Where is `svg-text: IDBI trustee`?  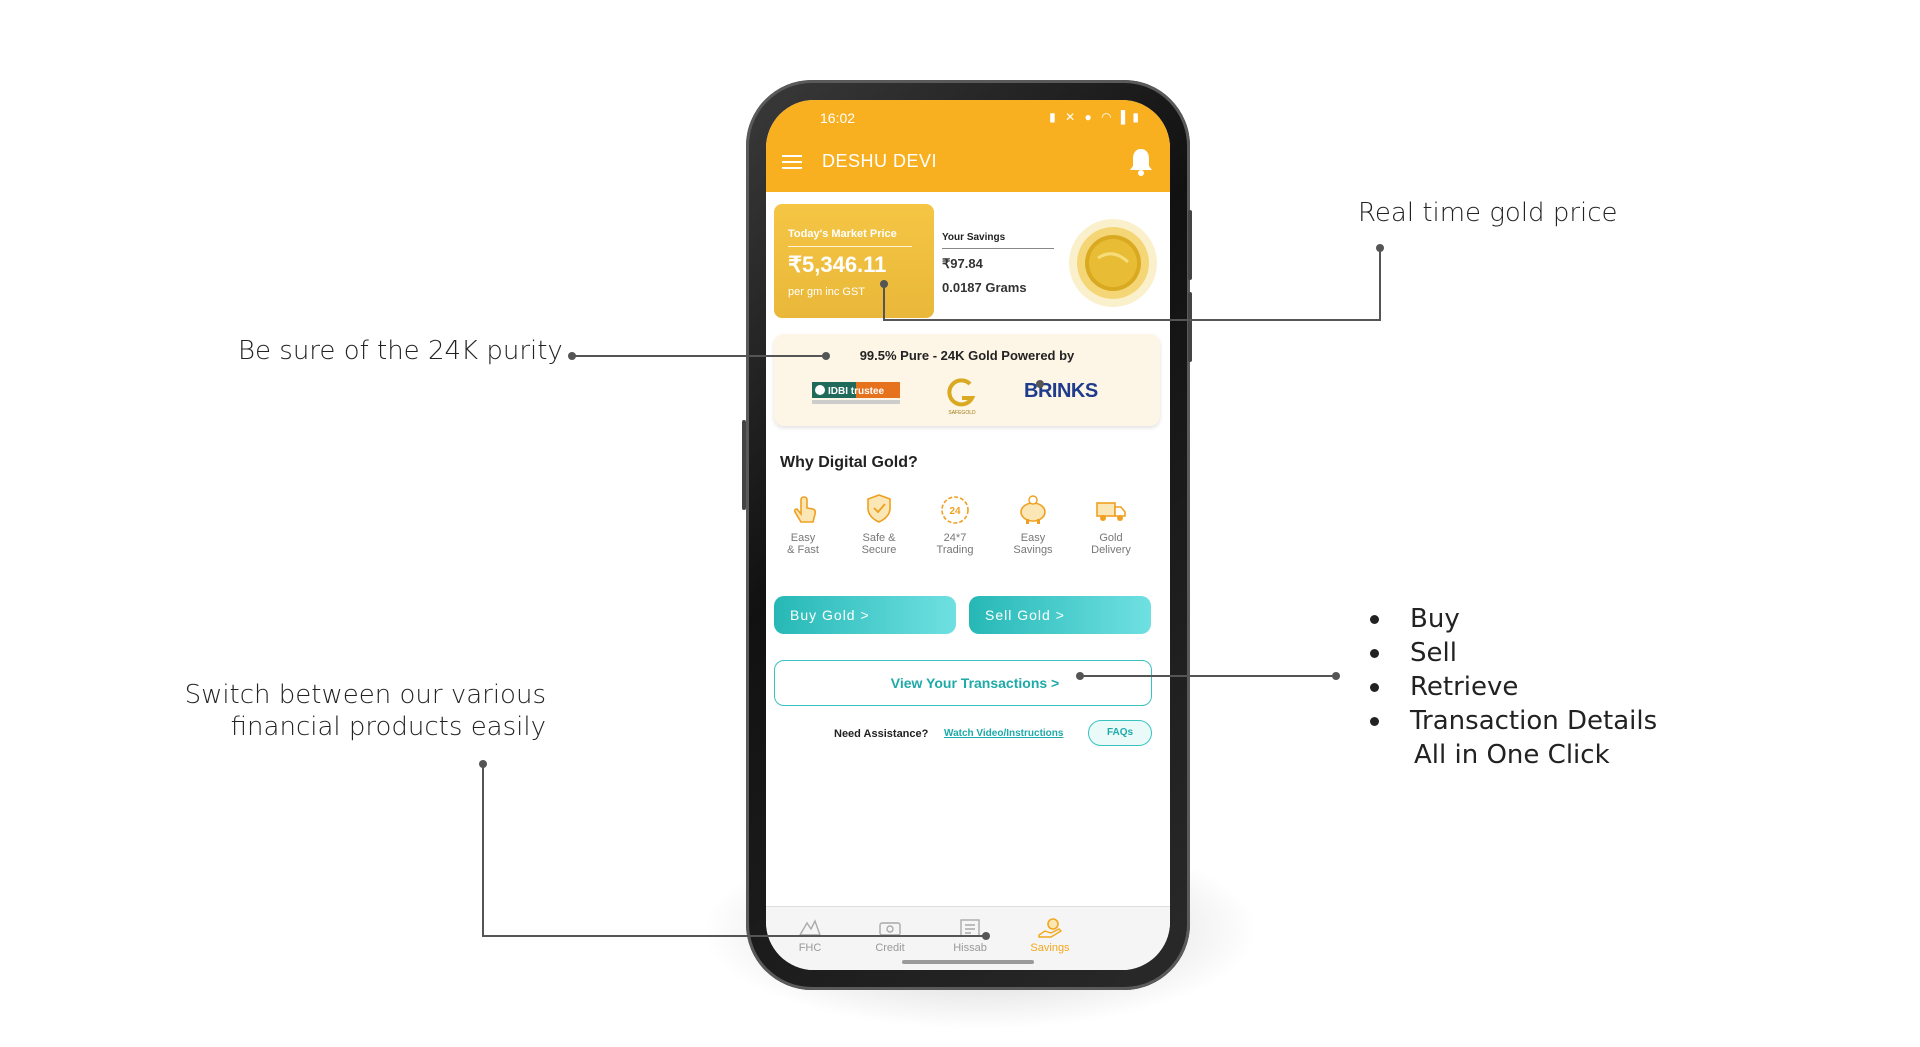
svg-text: IDBI trustee is located at coordinates (856, 391).